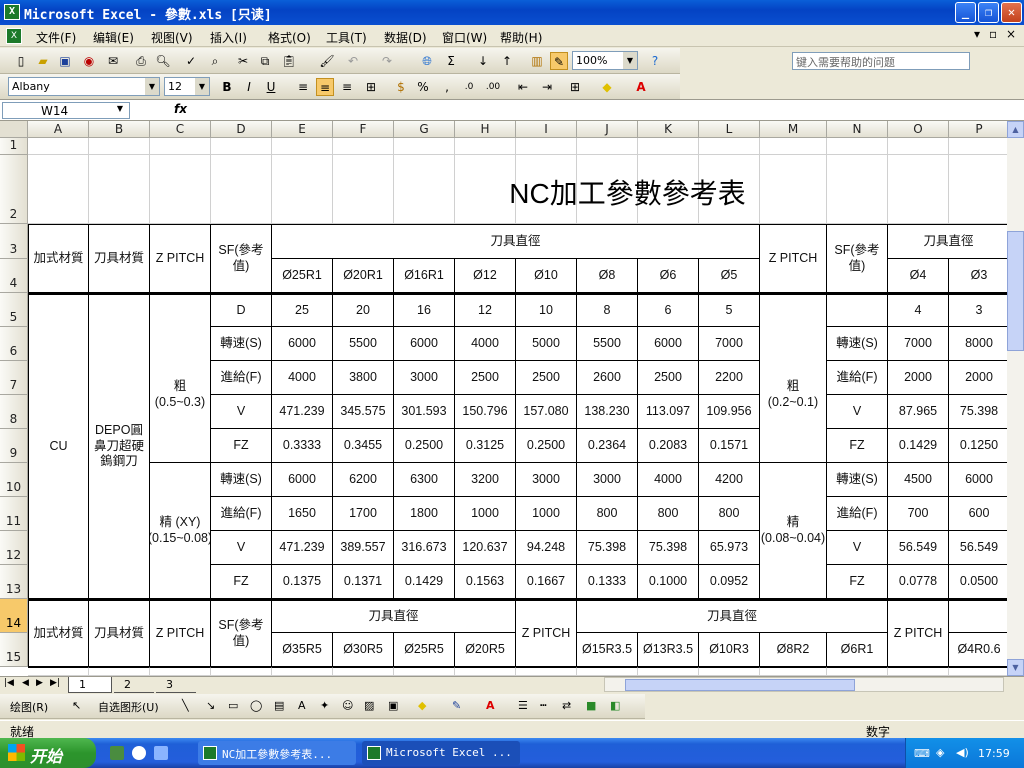 The width and height of the screenshot is (1024, 768). Describe the element at coordinates (881, 61) in the screenshot. I see `help-search-input: 键入需要帮助的问题` at that location.